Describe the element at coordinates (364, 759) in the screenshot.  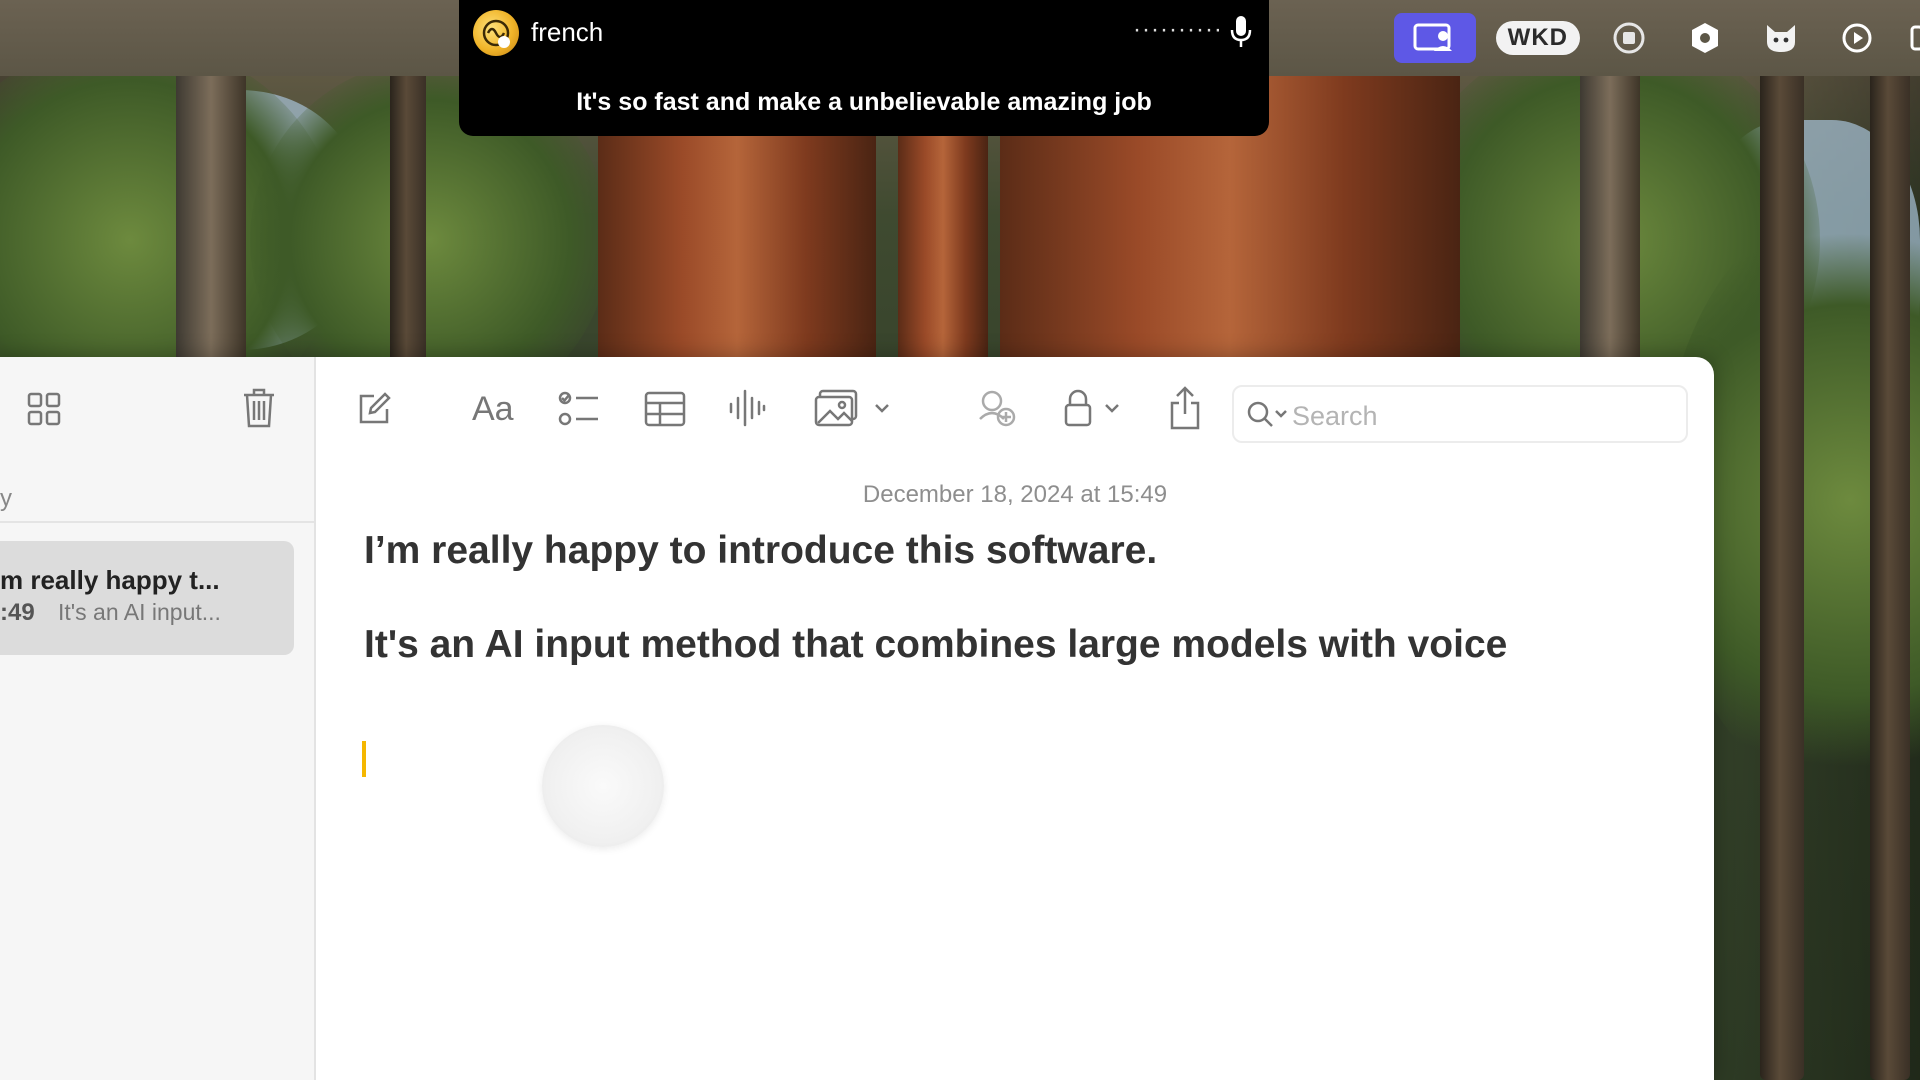
I see `text-cursor` at that location.